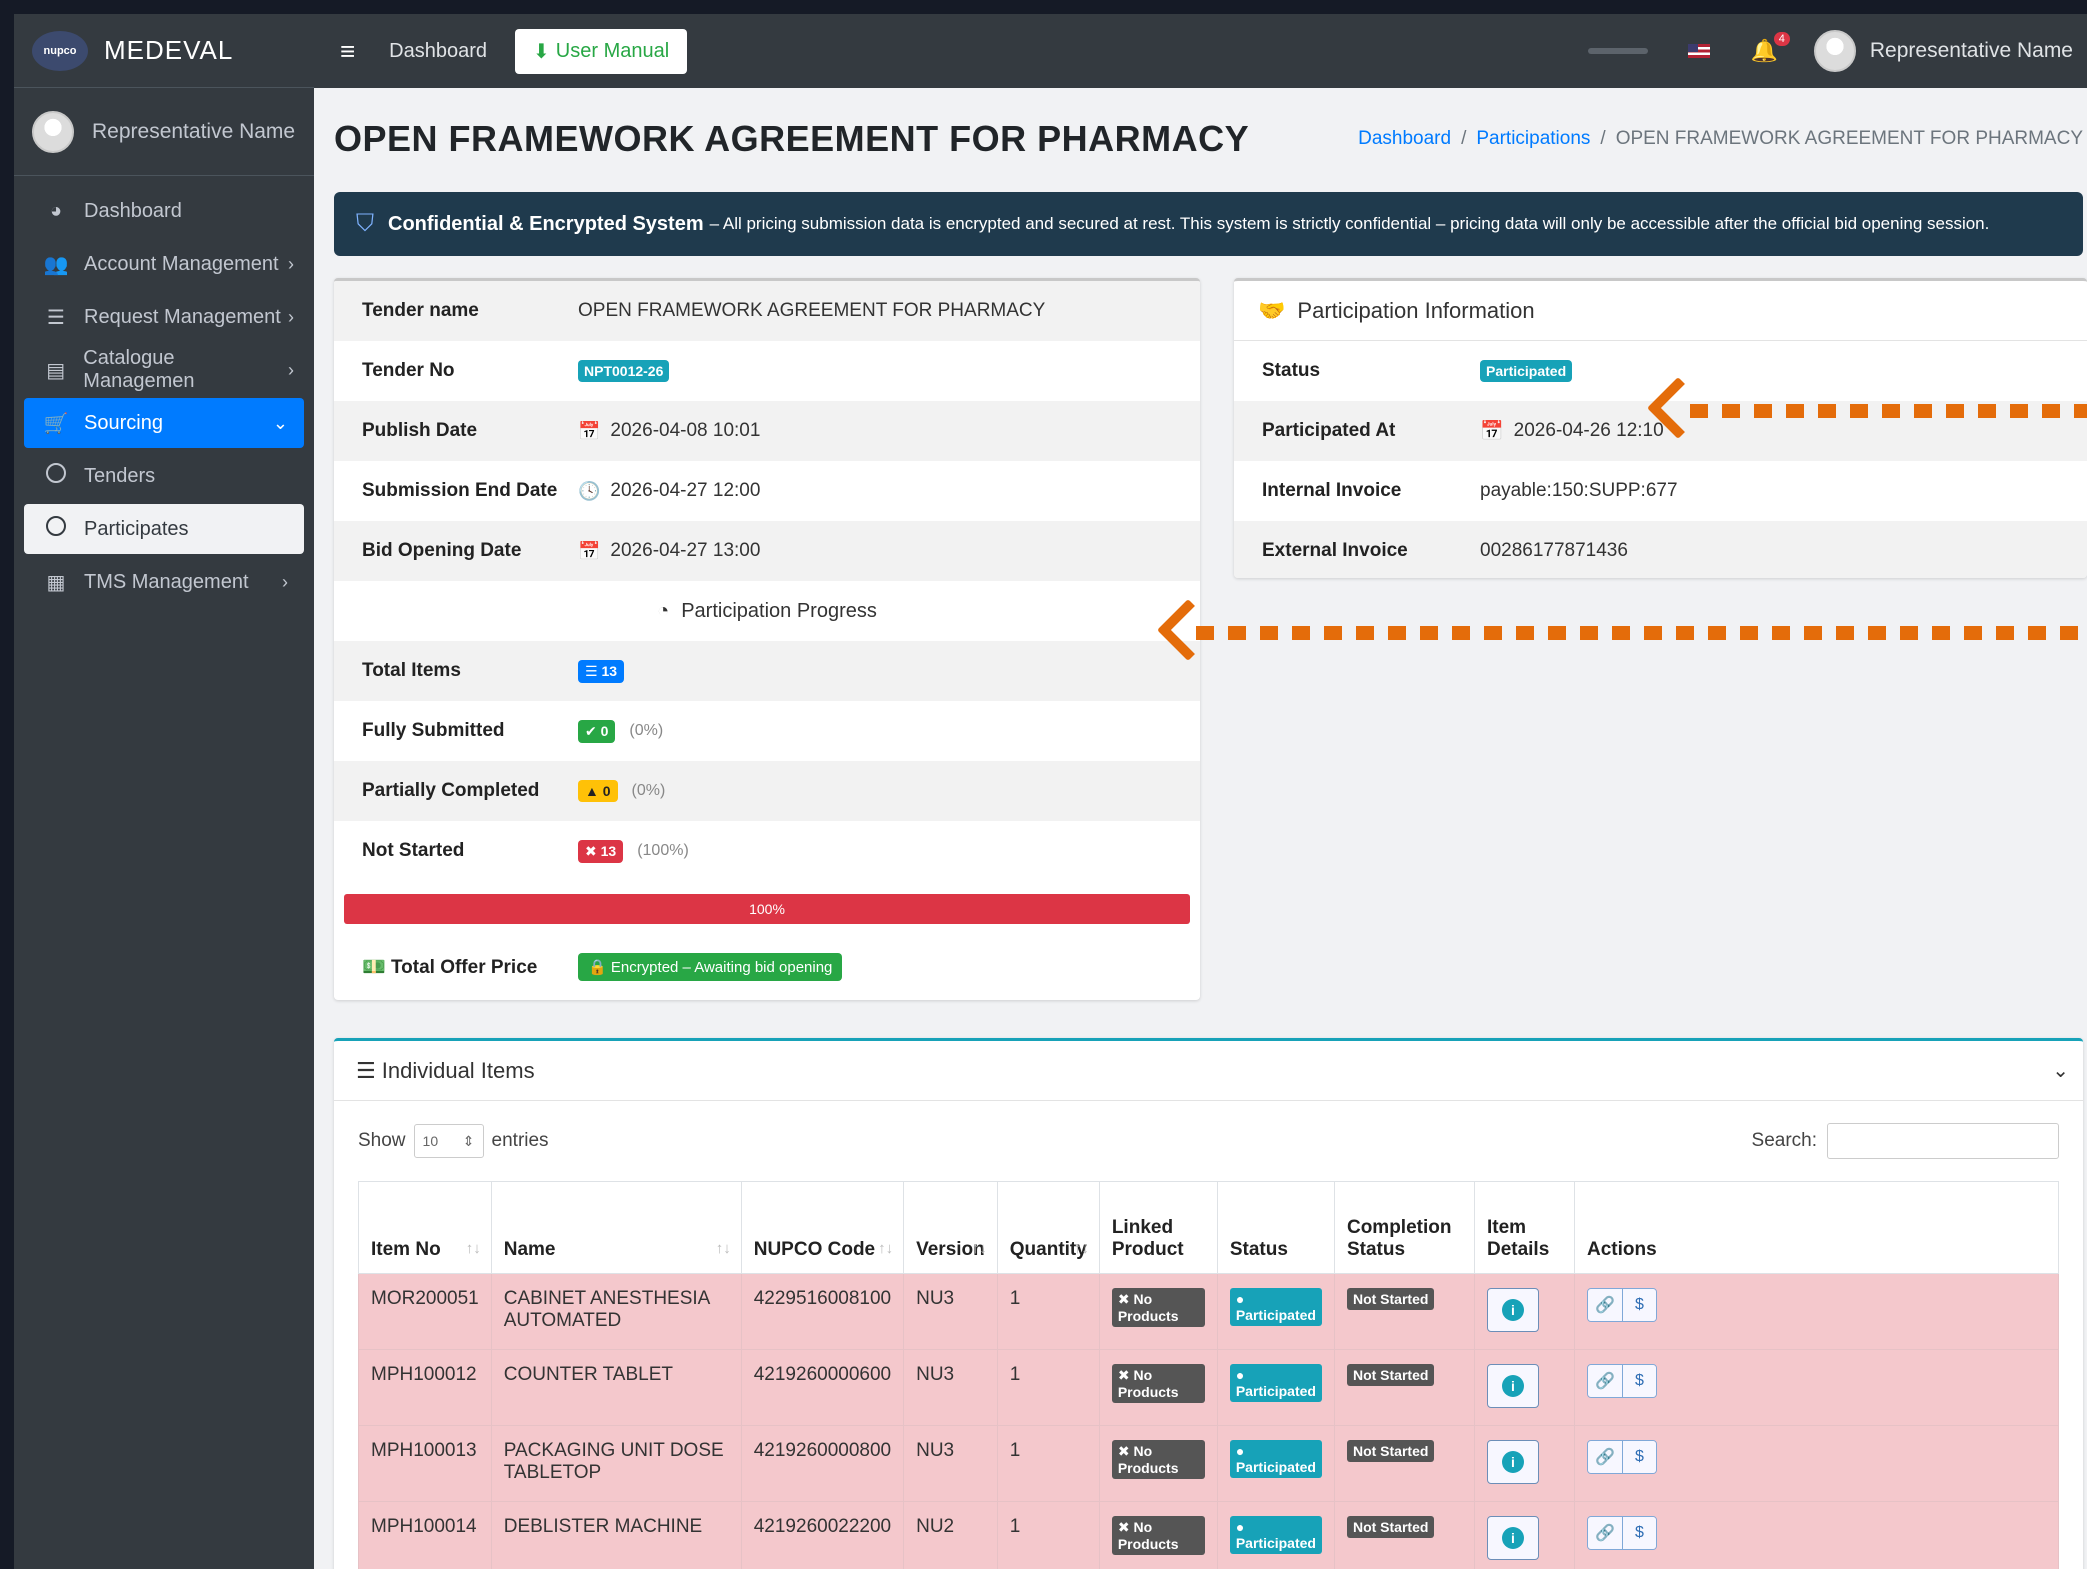  I want to click on show-label: Show, so click(382, 1140).